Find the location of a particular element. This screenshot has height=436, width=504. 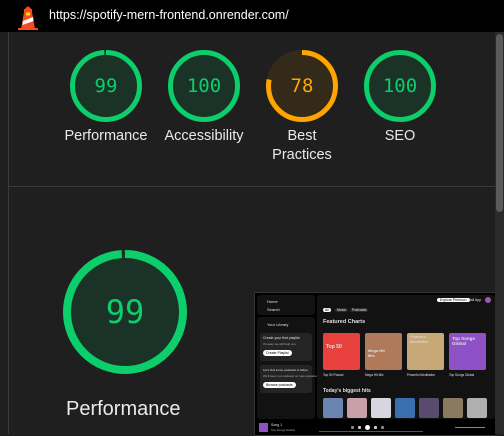

thumb-volume-bar is located at coordinates (470, 427).